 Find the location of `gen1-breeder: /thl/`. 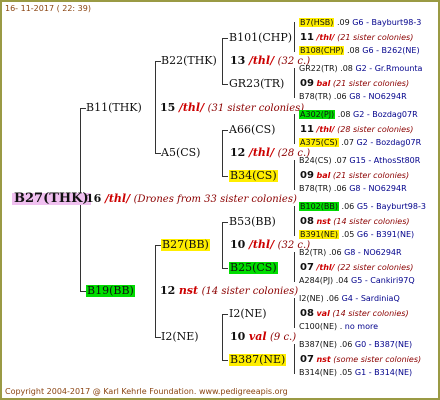

gen1-breeder: /thl/ is located at coordinates (117, 198).